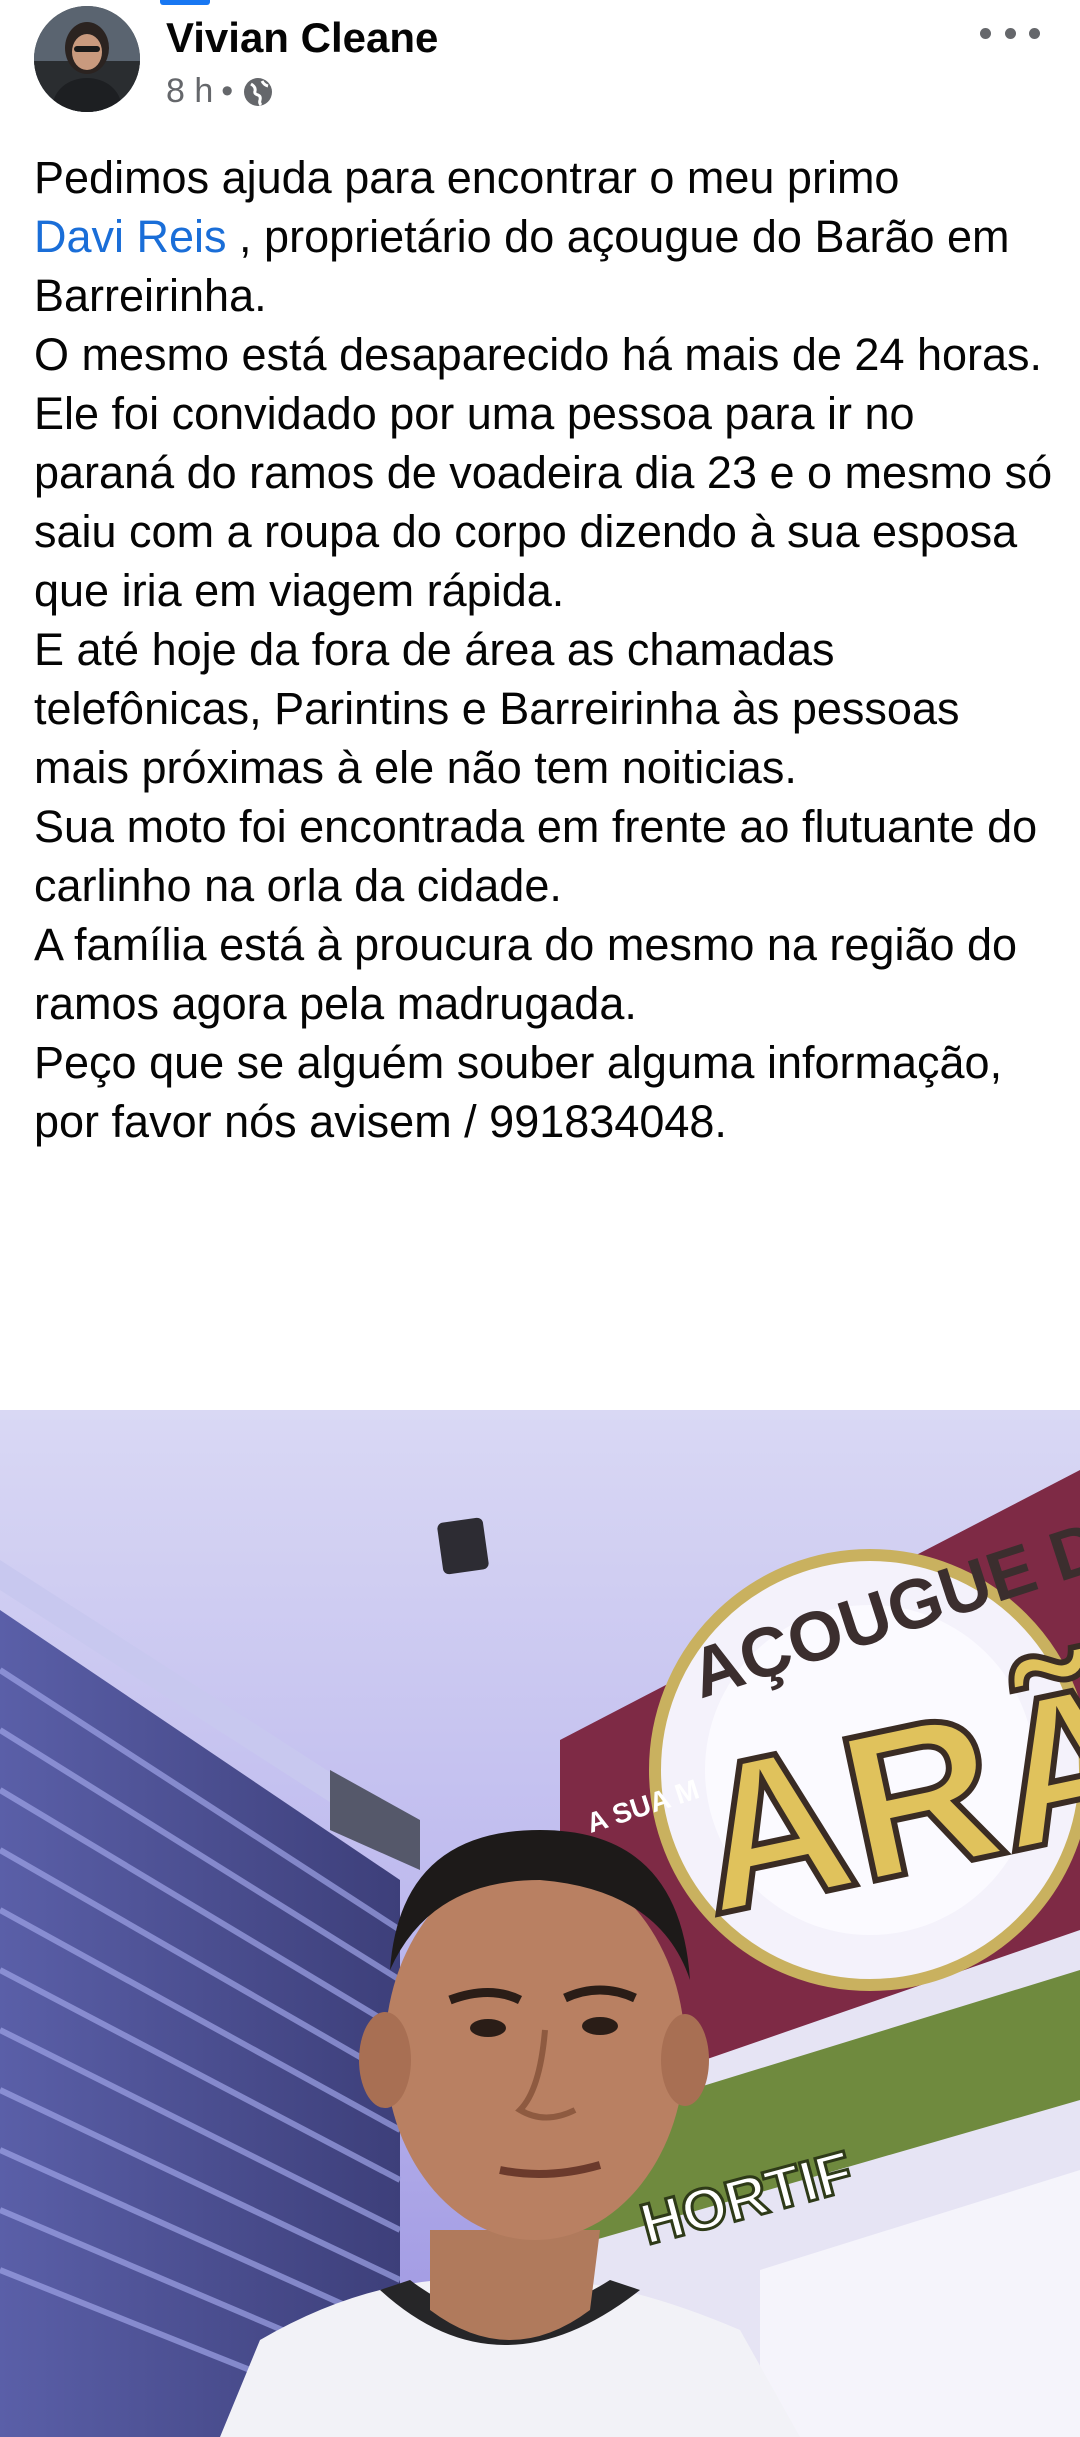 The height and width of the screenshot is (2437, 1080). I want to click on avatar, so click(87, 59).